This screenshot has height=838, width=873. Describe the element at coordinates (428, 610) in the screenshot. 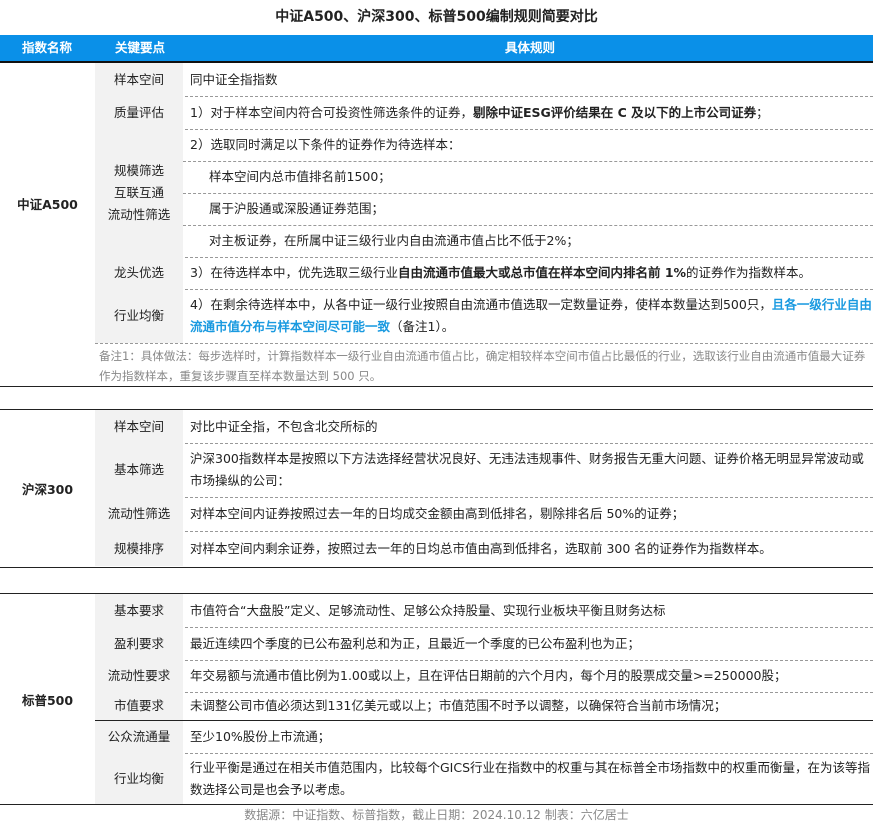

I see `rule-text: 市值符合“大盘股”定义、足够流动性、足够公众持股量、实现行业板块平衡且财务达标` at that location.